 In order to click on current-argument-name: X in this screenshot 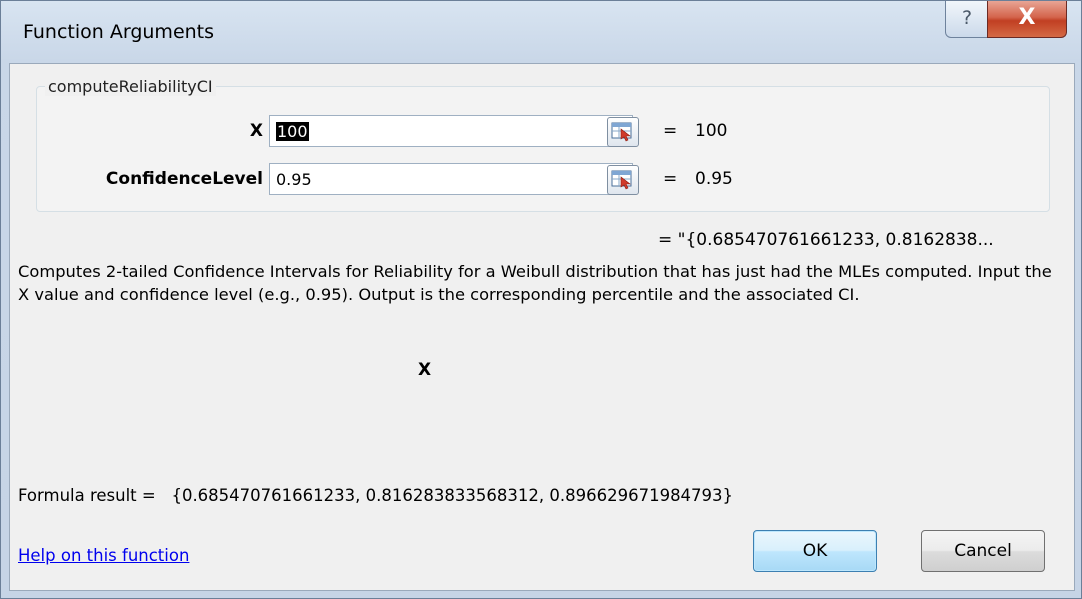, I will do `click(425, 370)`.